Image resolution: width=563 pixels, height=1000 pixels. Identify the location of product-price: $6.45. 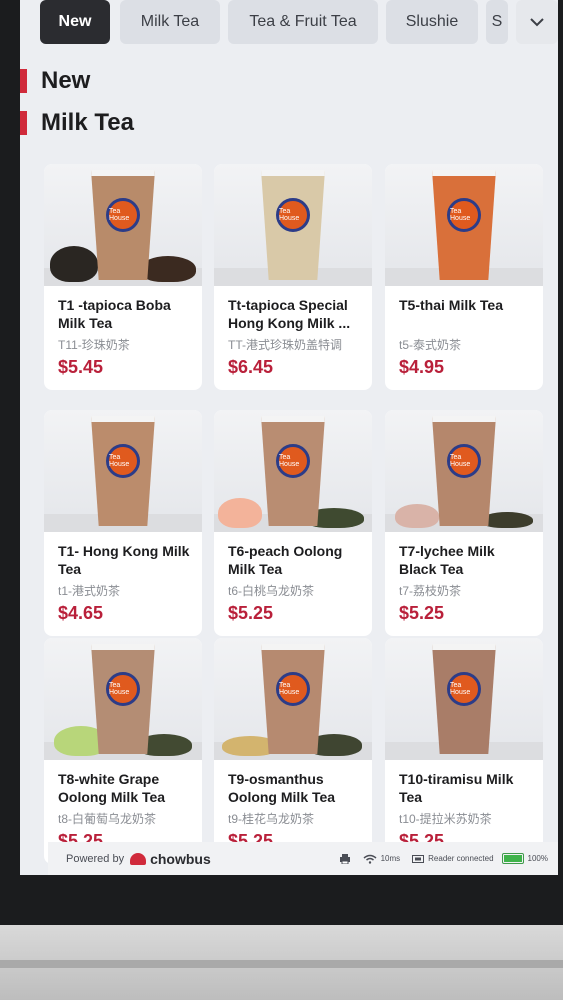
(251, 367).